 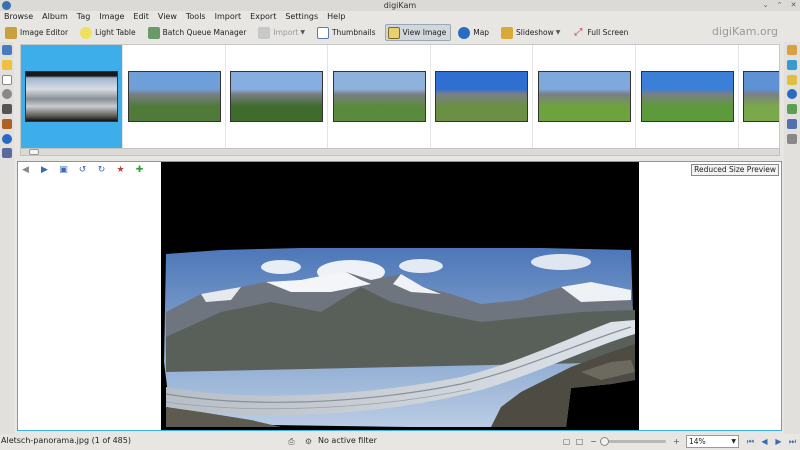 I want to click on rotate-right-icon: ↻, so click(x=101, y=170).